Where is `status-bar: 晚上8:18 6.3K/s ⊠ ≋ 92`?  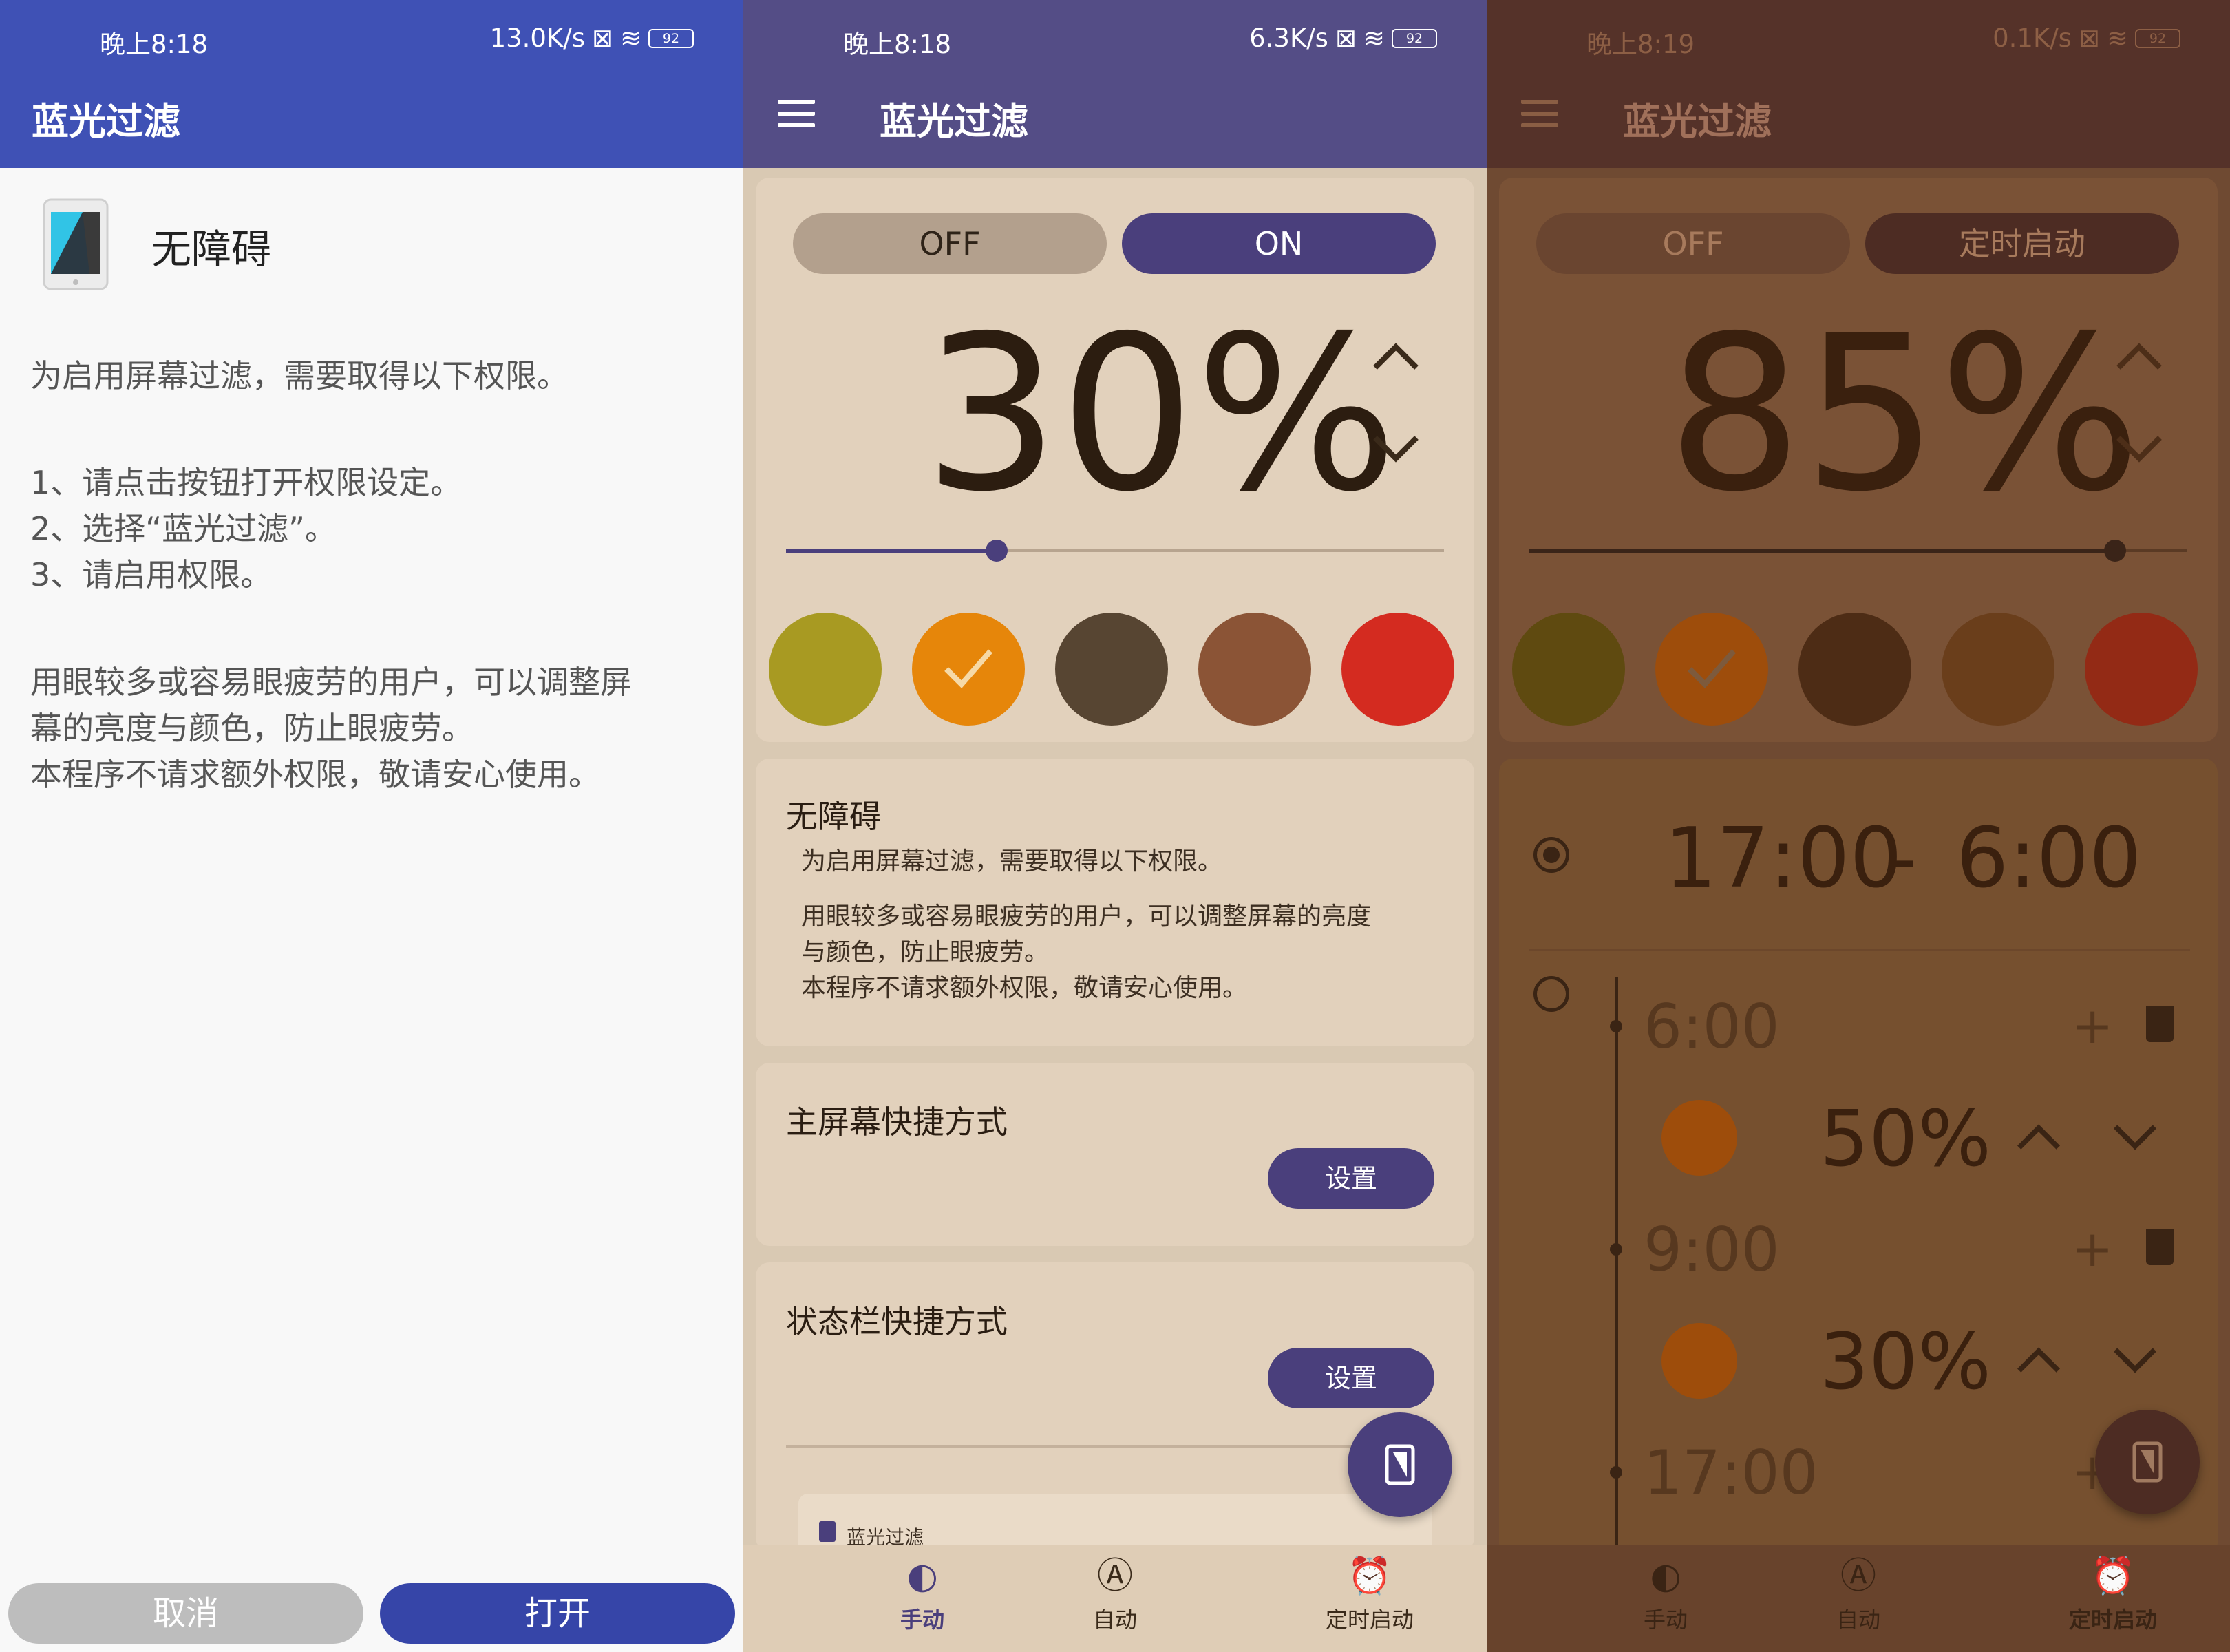
status-bar: 晚上8:18 6.3K/s ⊠ ≋ 92 is located at coordinates (1115, 31).